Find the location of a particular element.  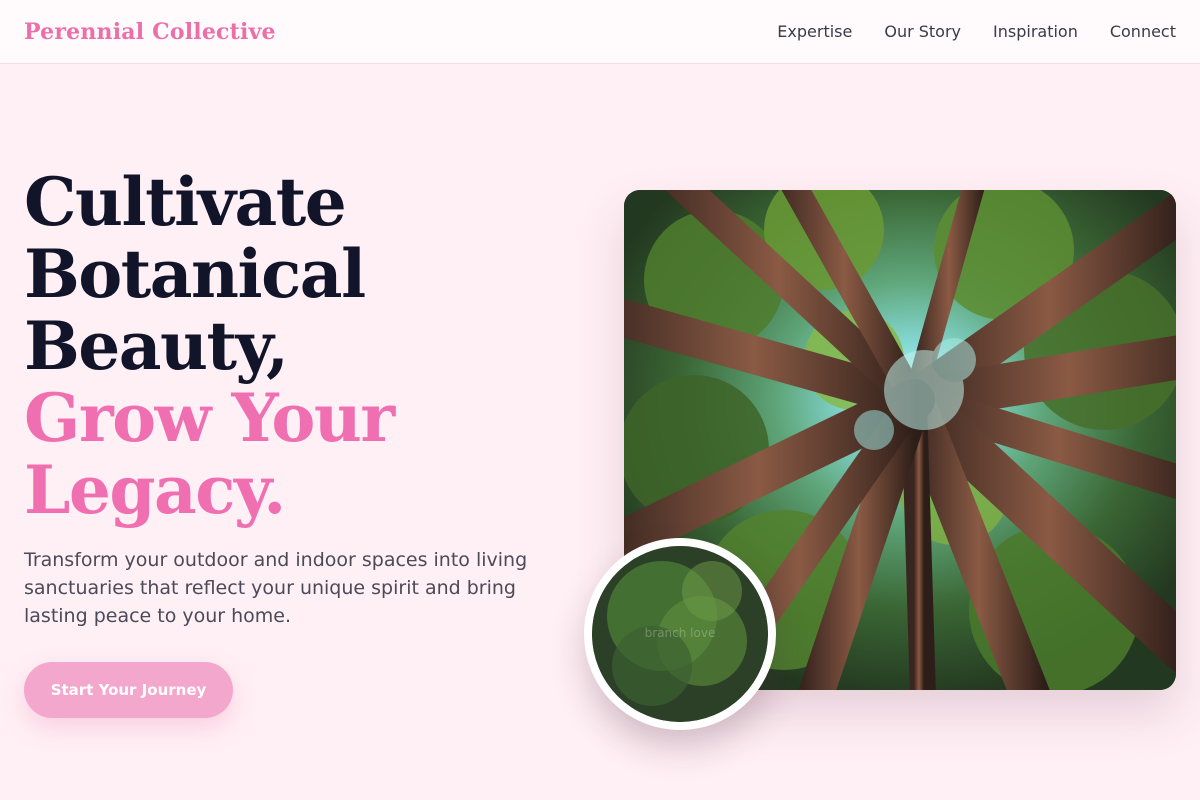

inset-circle-image: branch love is located at coordinates (680, 634).